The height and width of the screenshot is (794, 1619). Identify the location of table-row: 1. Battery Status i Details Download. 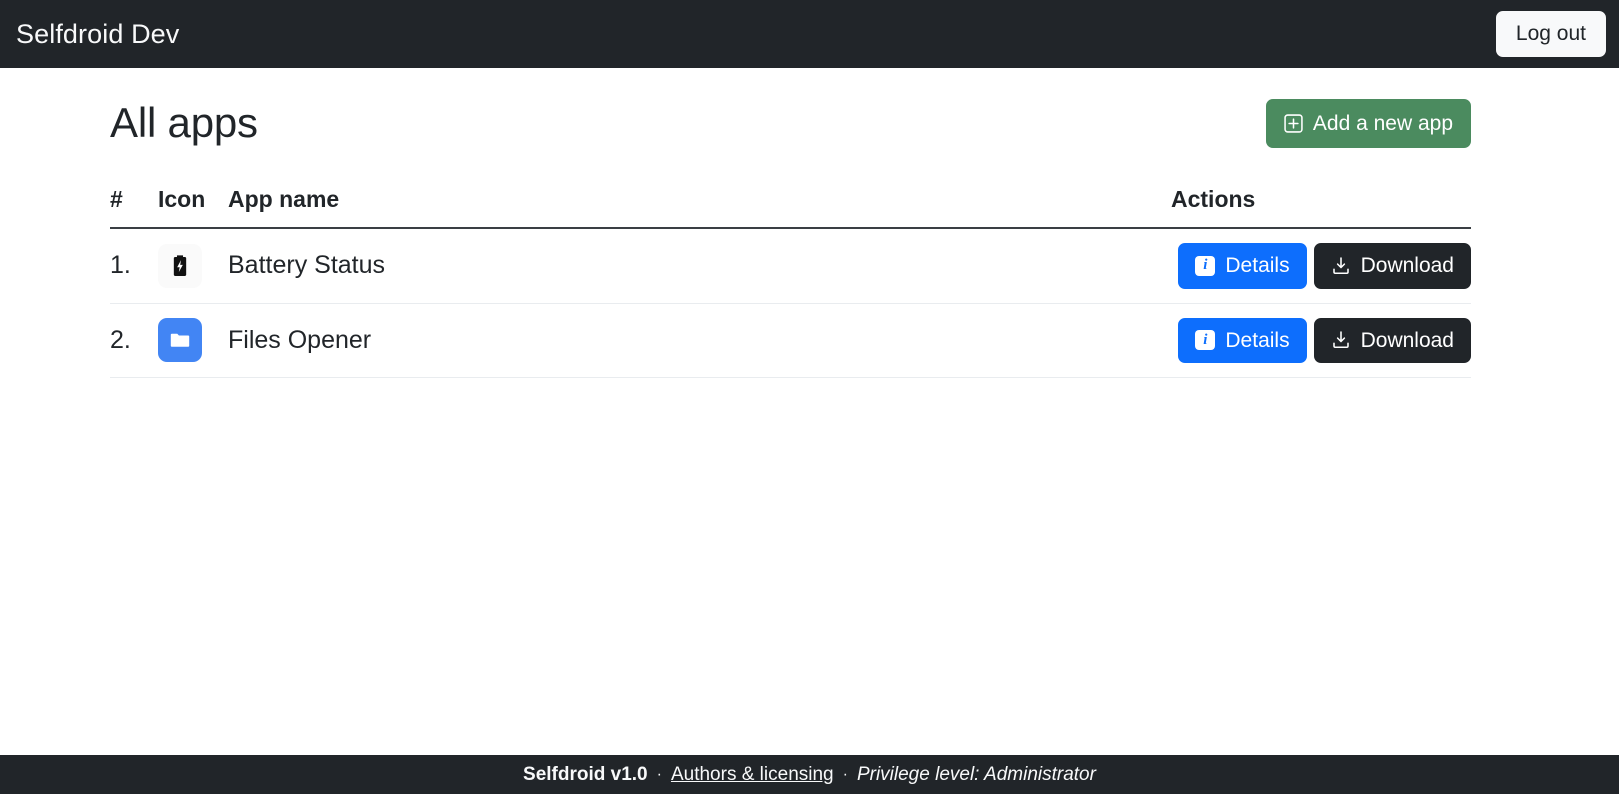
(790, 266).